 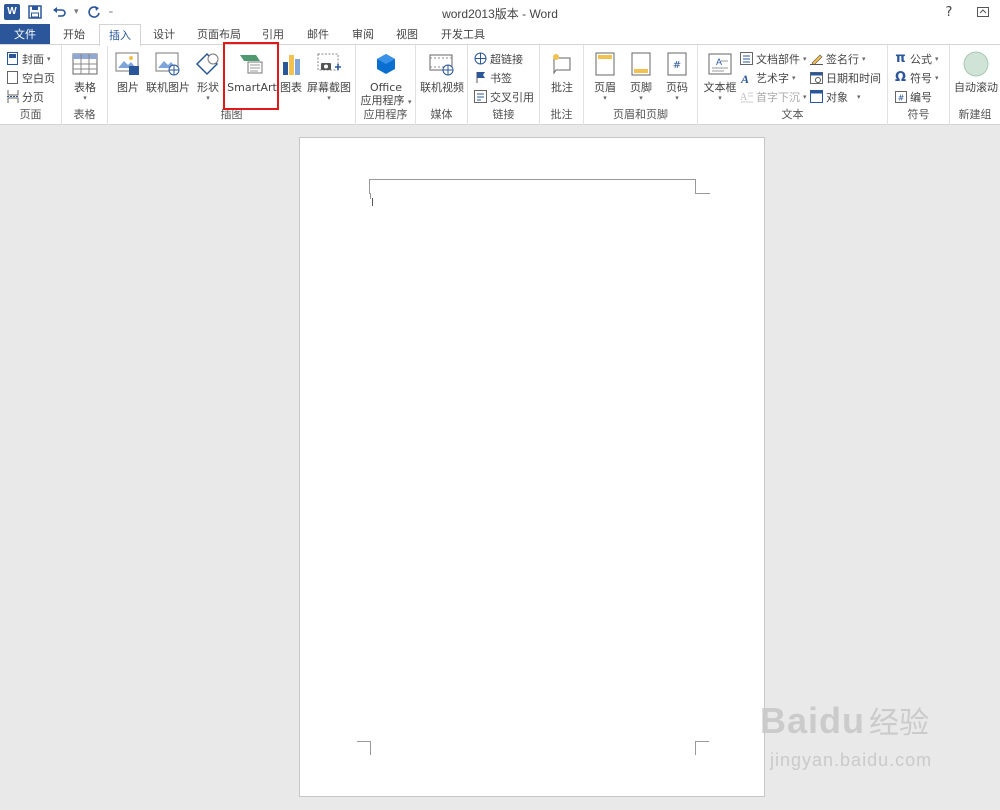 What do you see at coordinates (385, 114) in the screenshot?
I see `group-label-apps: 应用程序` at bounding box center [385, 114].